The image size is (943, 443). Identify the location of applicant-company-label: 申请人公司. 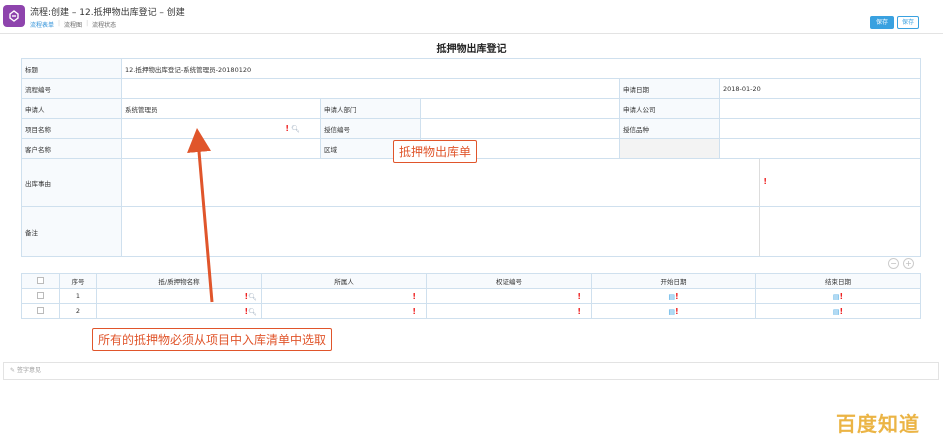
(669, 108).